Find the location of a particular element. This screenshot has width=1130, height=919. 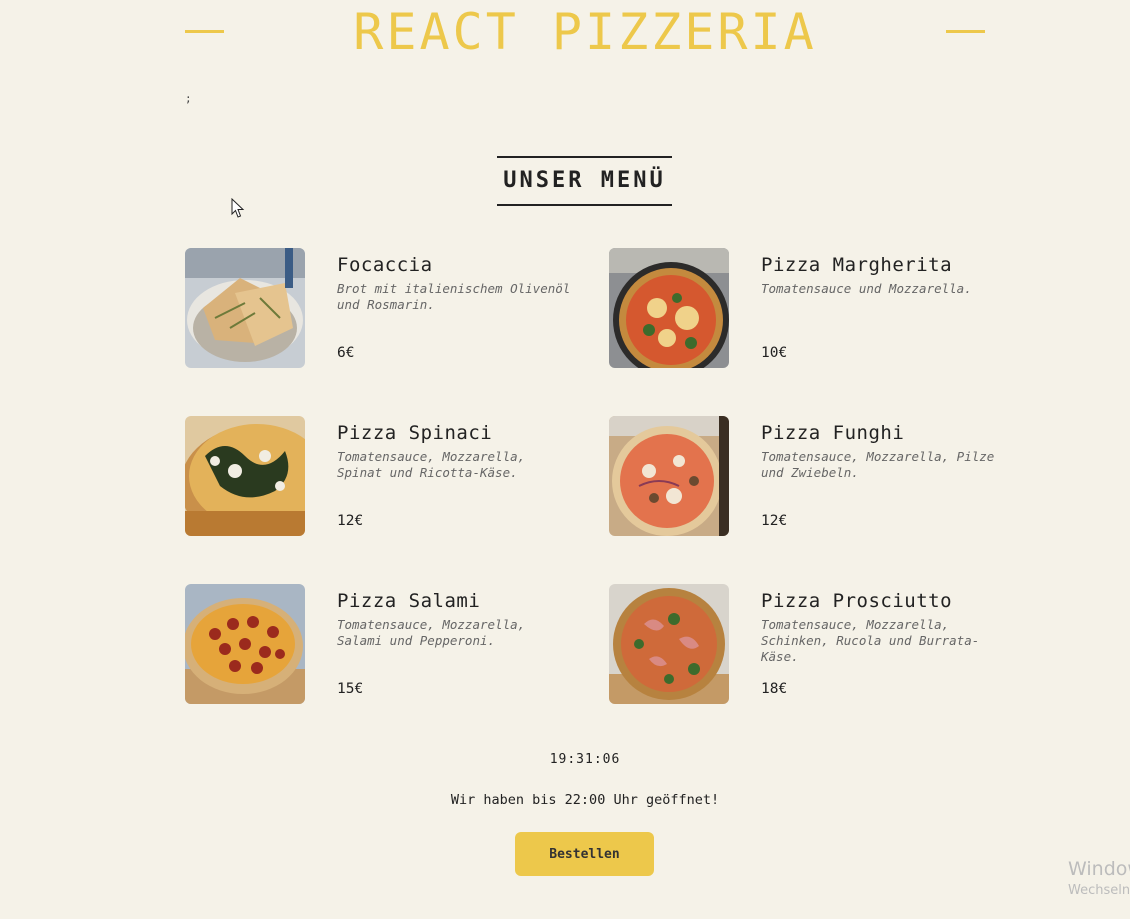

pizza-prosciutto-photo is located at coordinates (669, 644).